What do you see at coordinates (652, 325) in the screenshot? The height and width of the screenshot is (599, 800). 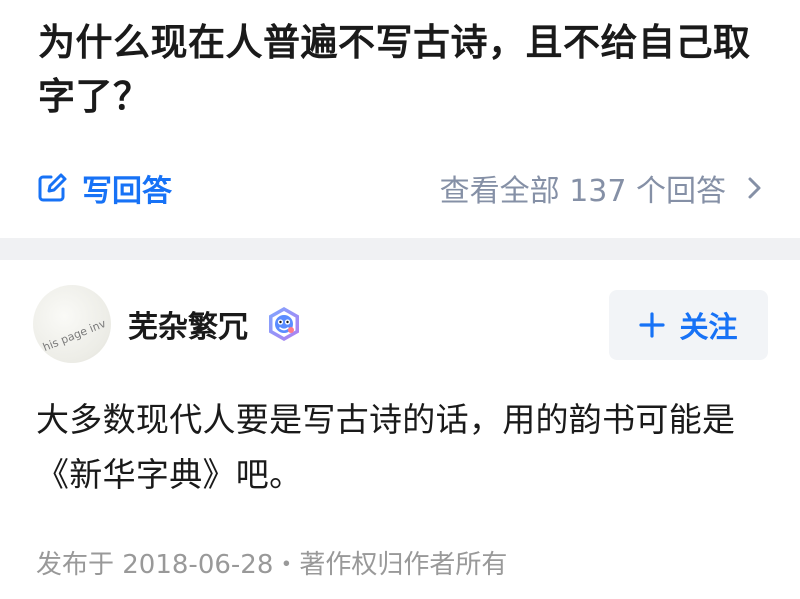 I see `plus-icon` at bounding box center [652, 325].